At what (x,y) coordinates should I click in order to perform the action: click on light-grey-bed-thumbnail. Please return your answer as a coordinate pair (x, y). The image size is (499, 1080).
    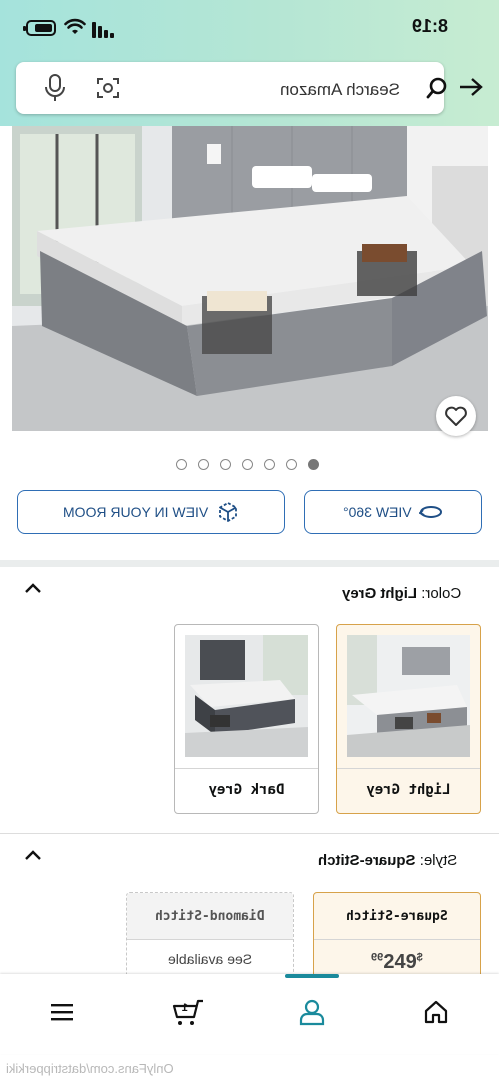
    Looking at the image, I should click on (408, 696).